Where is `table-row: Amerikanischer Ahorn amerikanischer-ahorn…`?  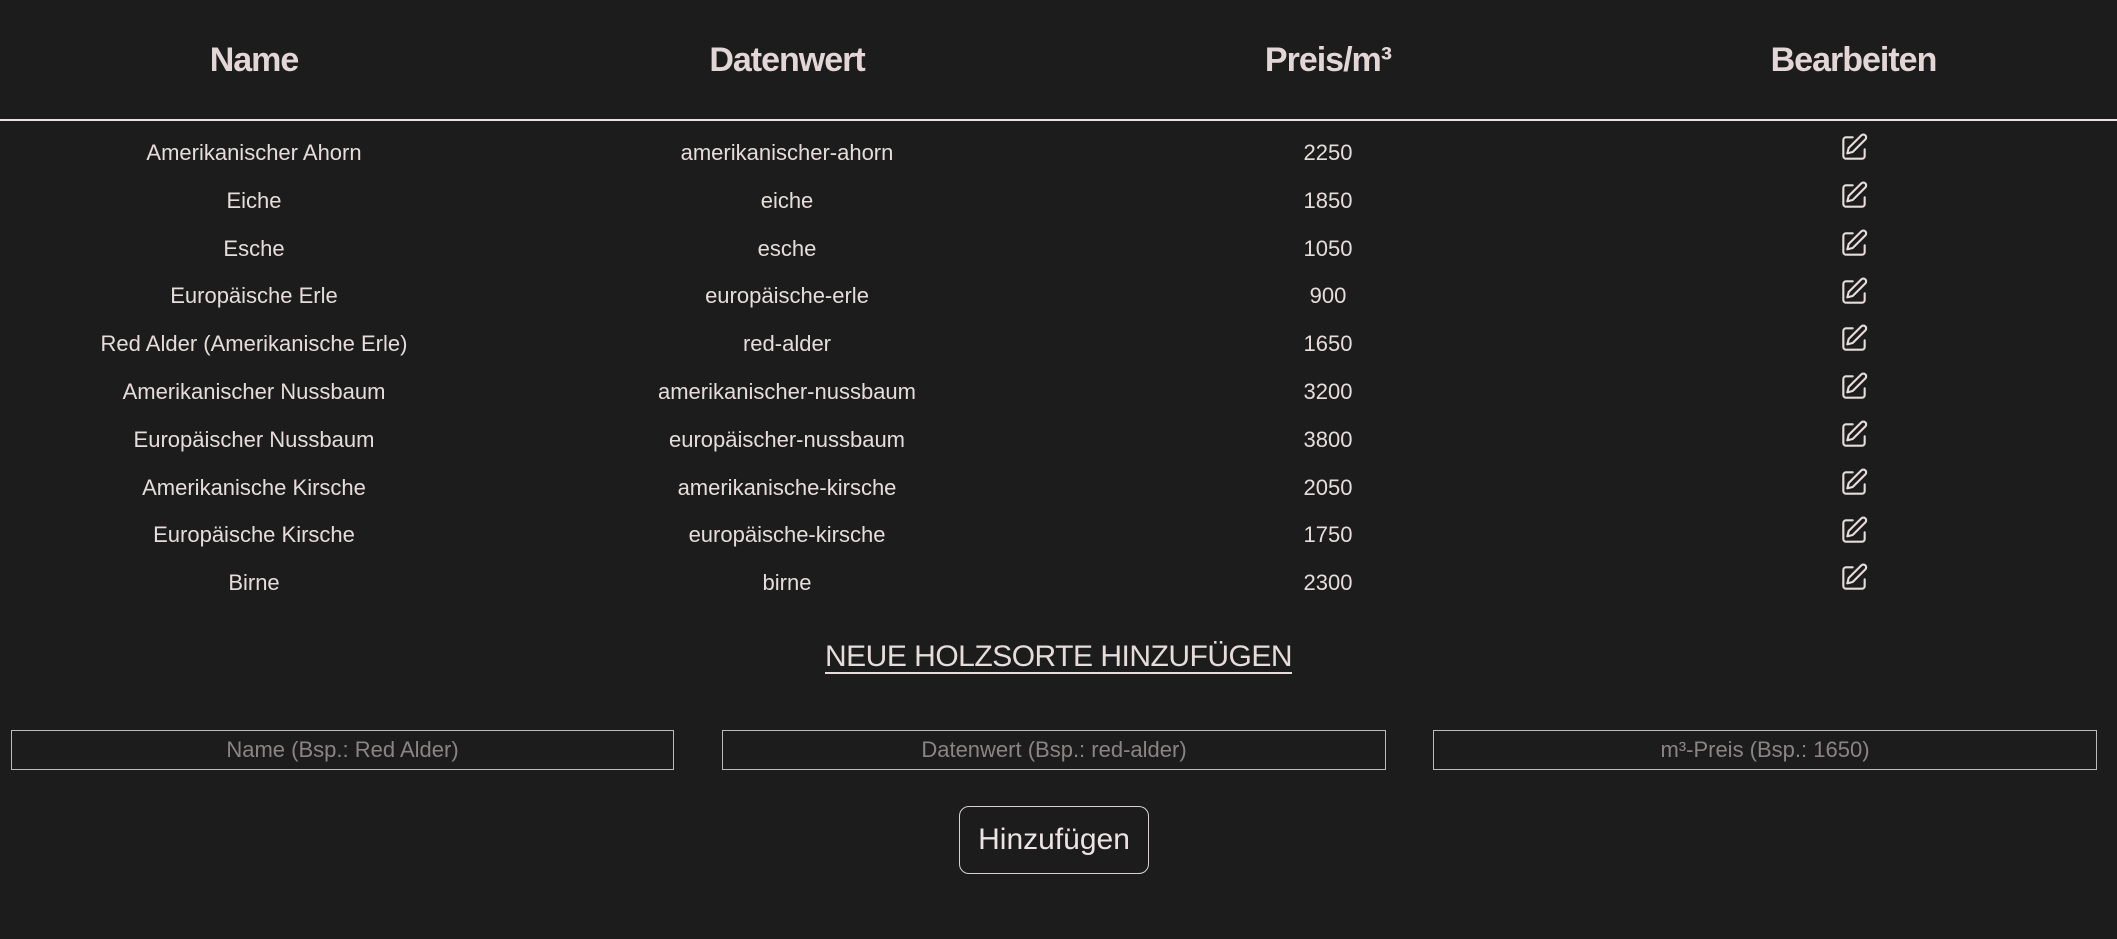
table-row: Amerikanischer Ahorn amerikanischer-ahorn… is located at coordinates (1058, 148).